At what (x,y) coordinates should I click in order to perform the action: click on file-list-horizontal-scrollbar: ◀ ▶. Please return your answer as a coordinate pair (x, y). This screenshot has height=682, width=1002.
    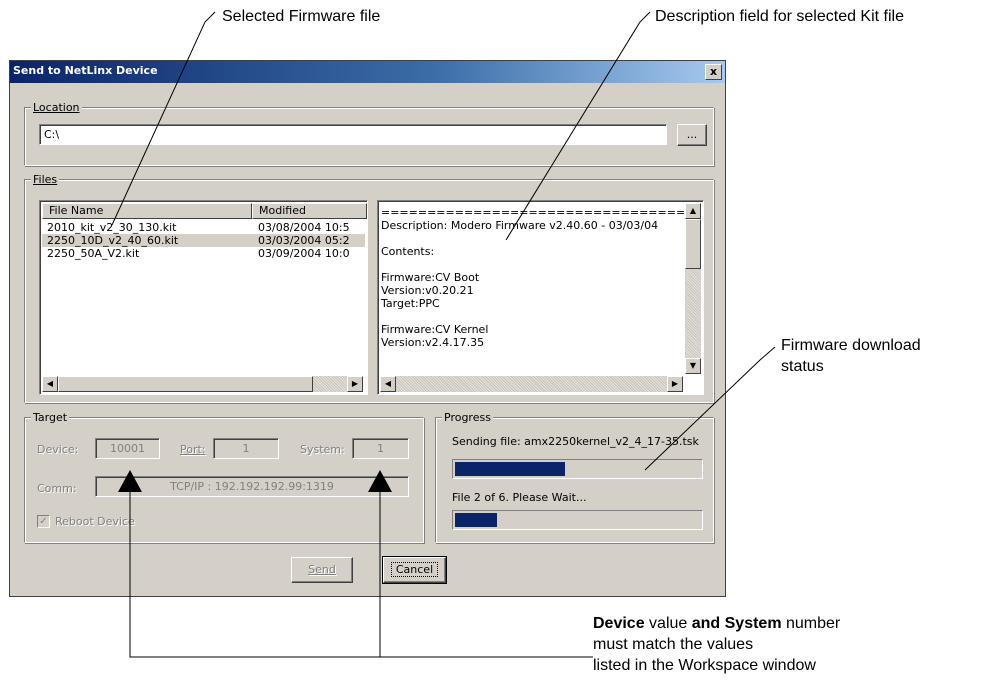
    Looking at the image, I should click on (202, 384).